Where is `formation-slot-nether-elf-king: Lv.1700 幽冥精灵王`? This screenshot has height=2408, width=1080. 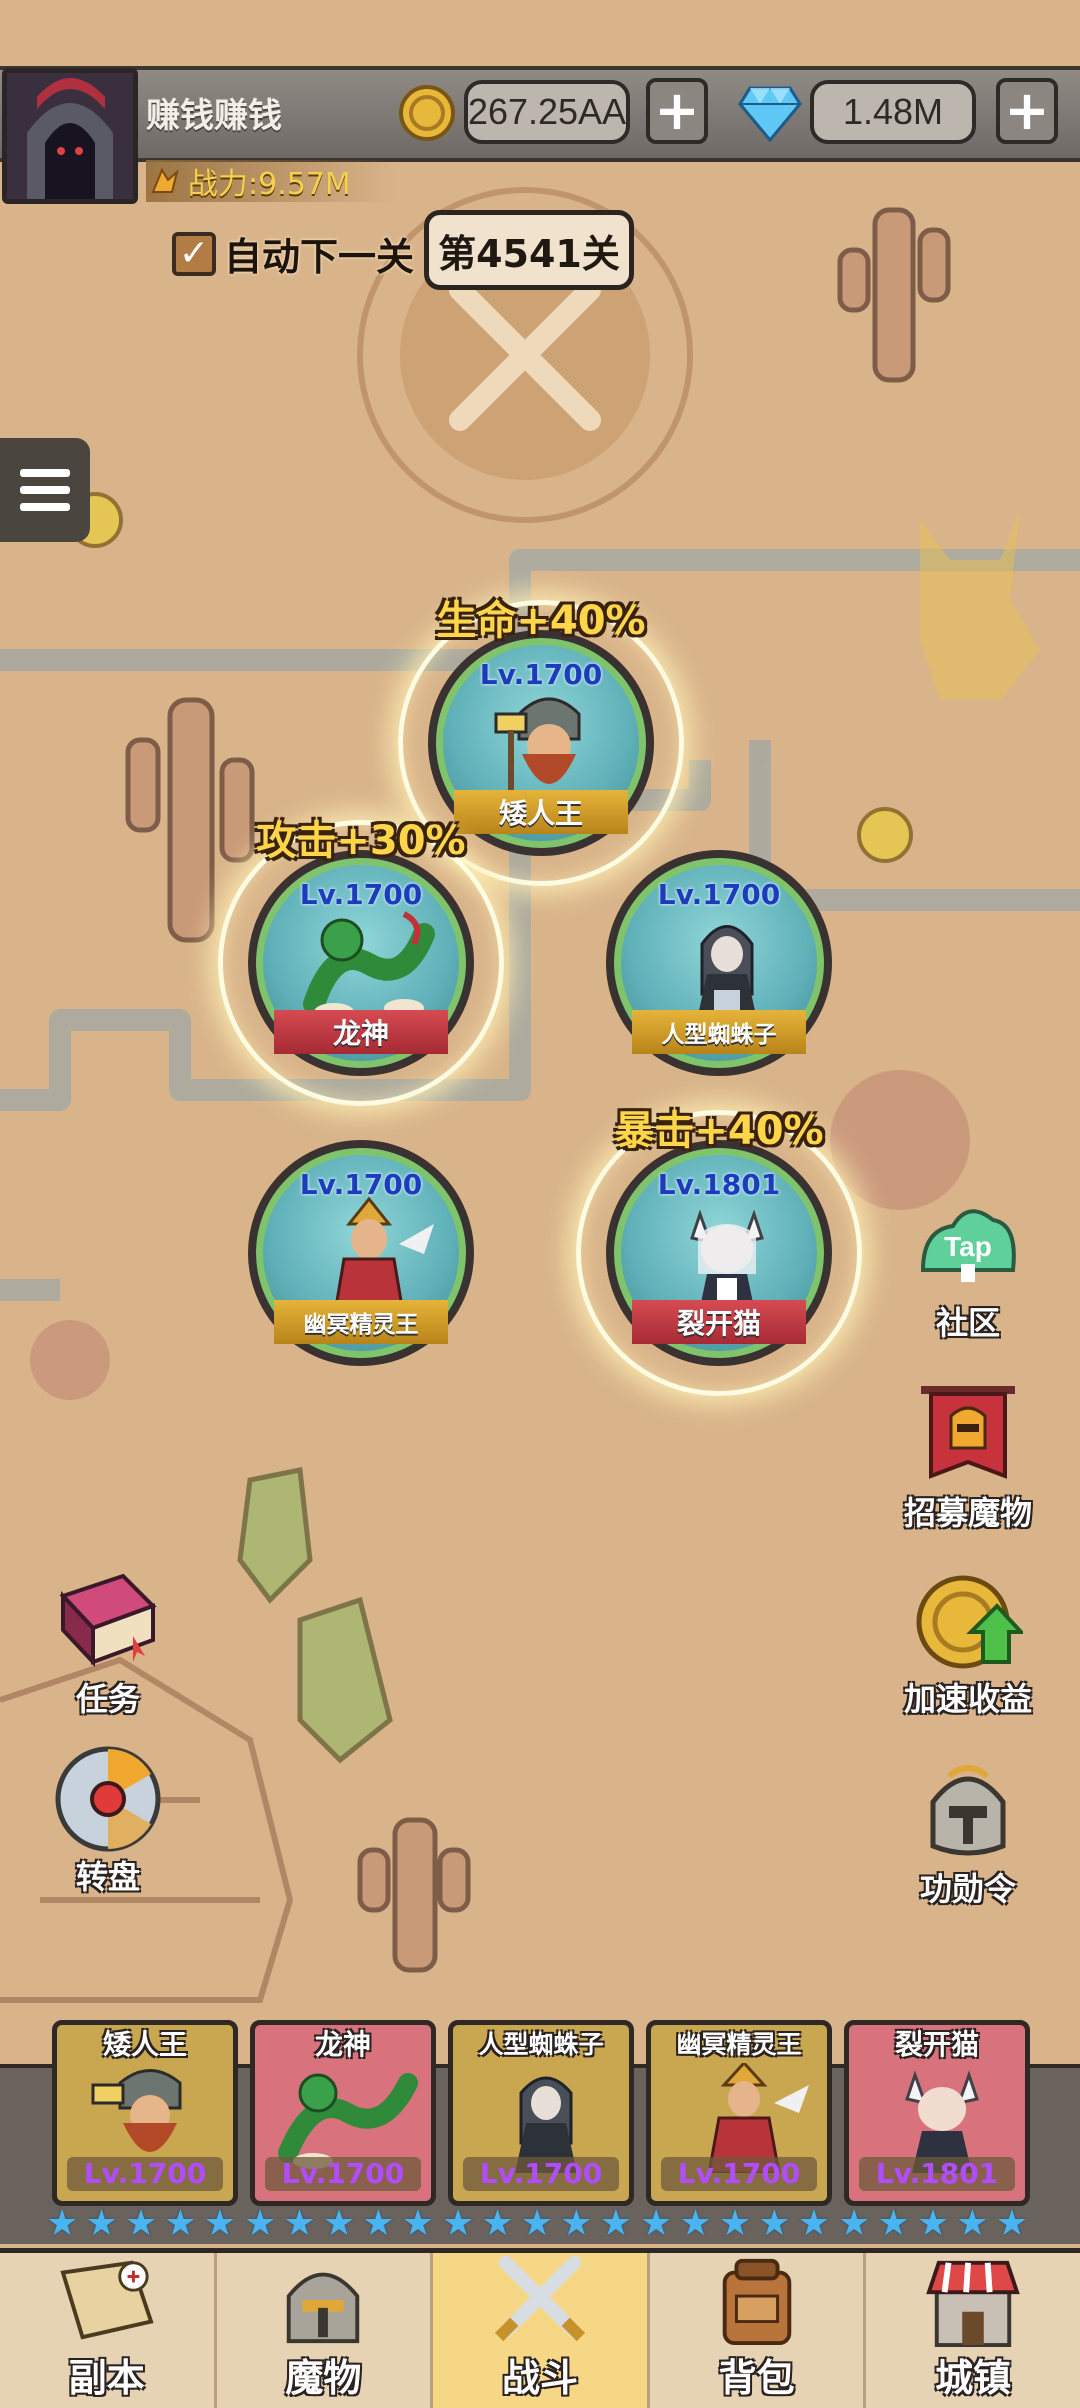
formation-slot-nether-elf-king: Lv.1700 幽冥精灵王 is located at coordinates (361, 1253).